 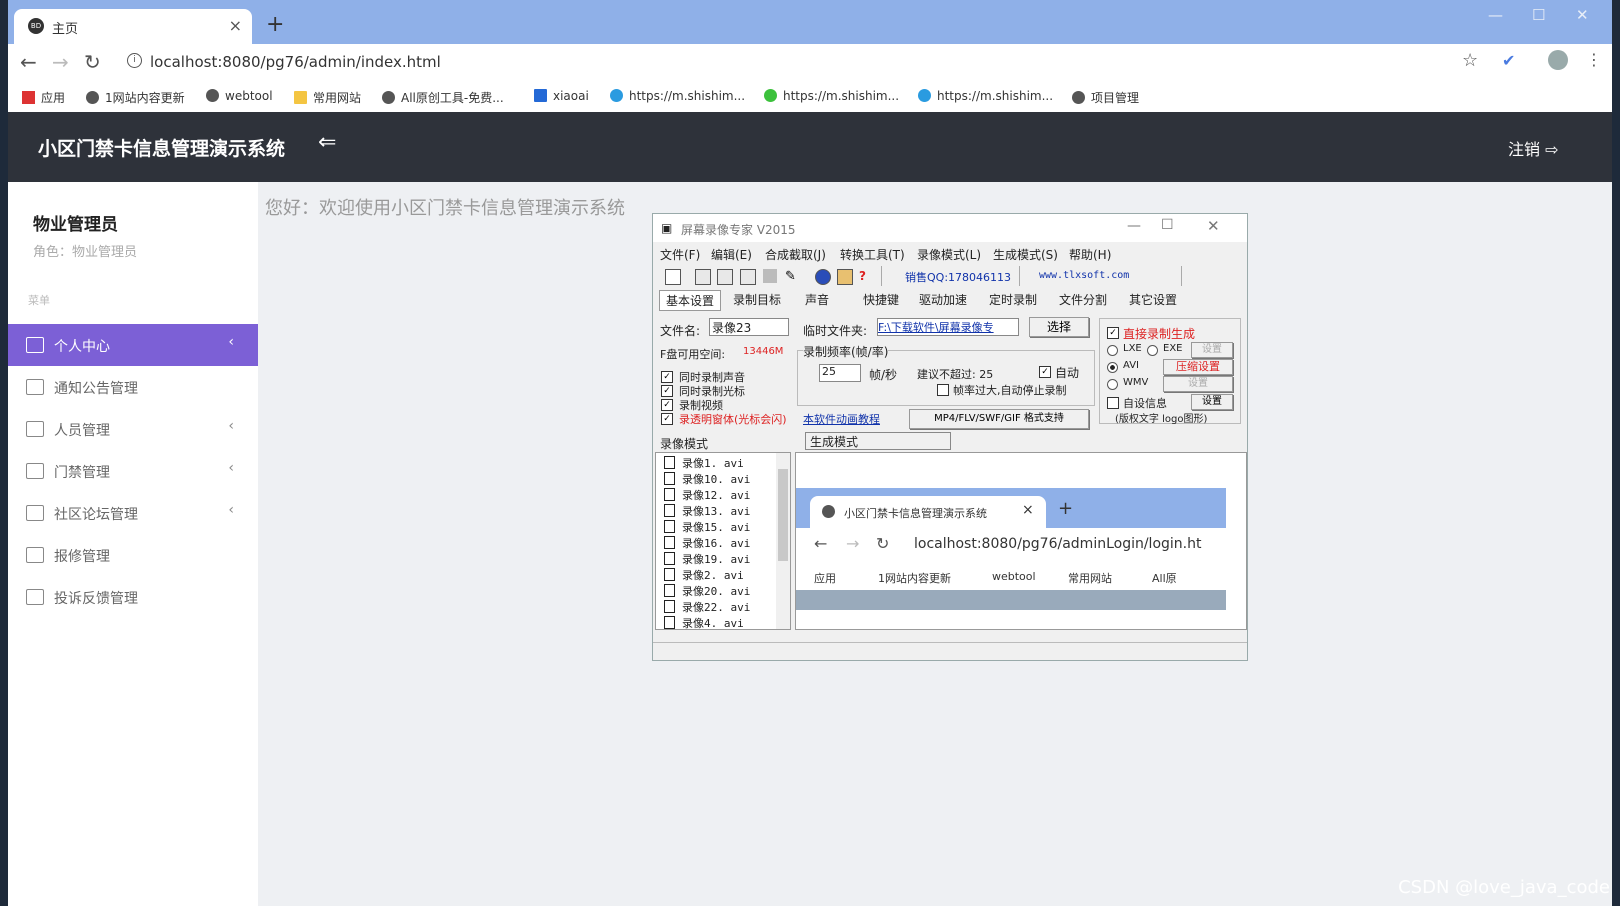 What do you see at coordinates (561, 96) in the screenshot?
I see `bookmark-item: xiaoai` at bounding box center [561, 96].